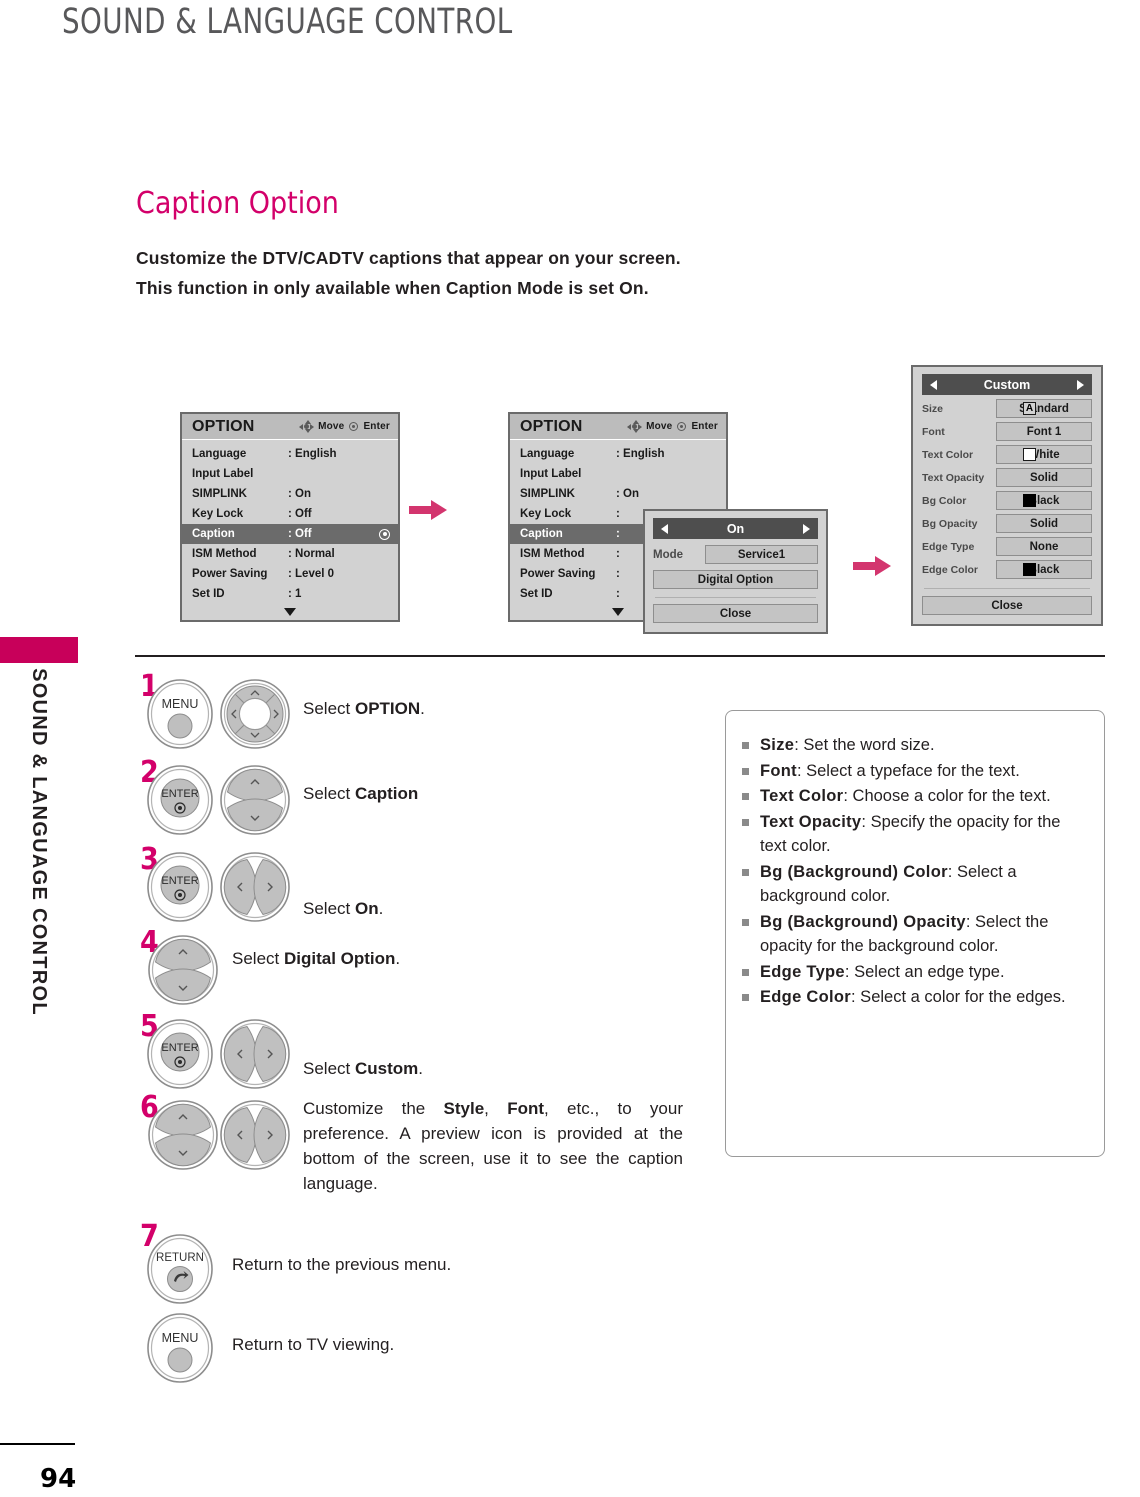 The height and width of the screenshot is (1497, 1140). What do you see at coordinates (299, 494) in the screenshot?
I see `osd1-value-simplink: : On` at bounding box center [299, 494].